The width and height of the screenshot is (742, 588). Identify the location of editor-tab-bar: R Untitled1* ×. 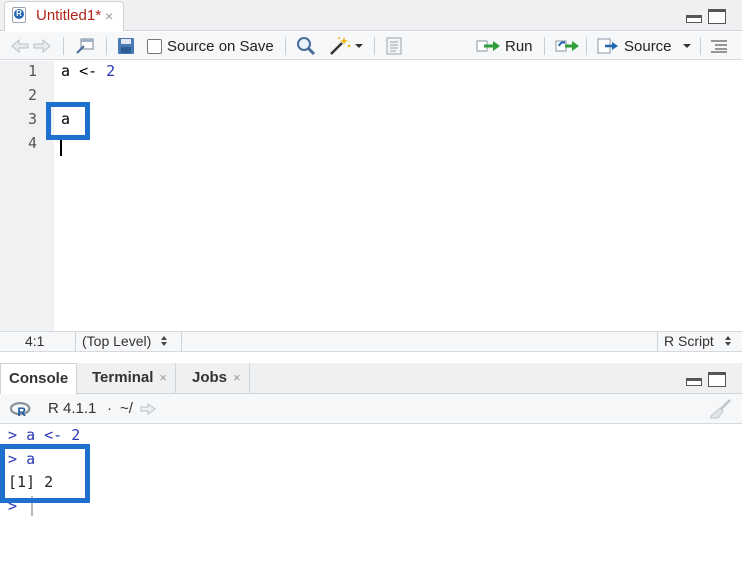
(371, 15).